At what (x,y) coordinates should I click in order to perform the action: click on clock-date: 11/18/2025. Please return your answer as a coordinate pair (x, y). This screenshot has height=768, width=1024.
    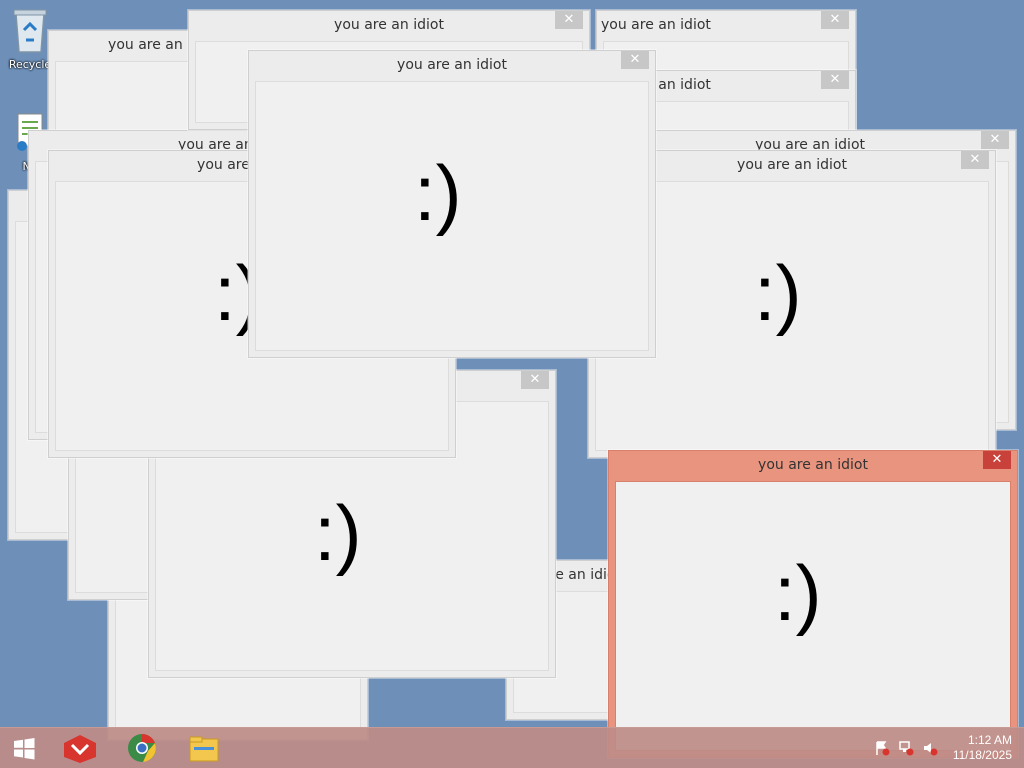
    Looking at the image, I should click on (982, 755).